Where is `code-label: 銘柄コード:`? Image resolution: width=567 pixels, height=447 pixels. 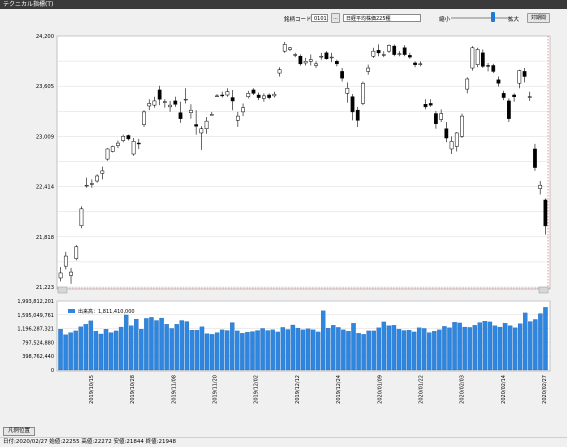
code-label: 銘柄コード: is located at coordinates (299, 20).